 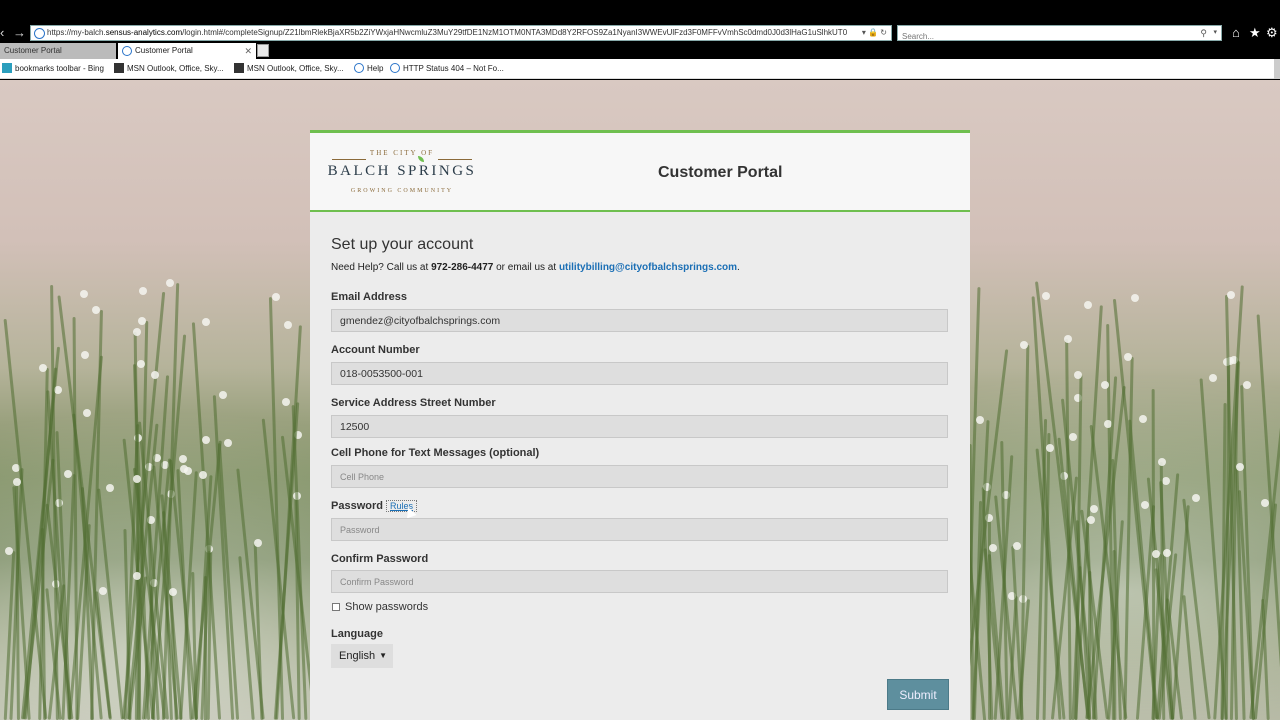 I want to click on ie-favicon-icon, so click(x=39, y=33).